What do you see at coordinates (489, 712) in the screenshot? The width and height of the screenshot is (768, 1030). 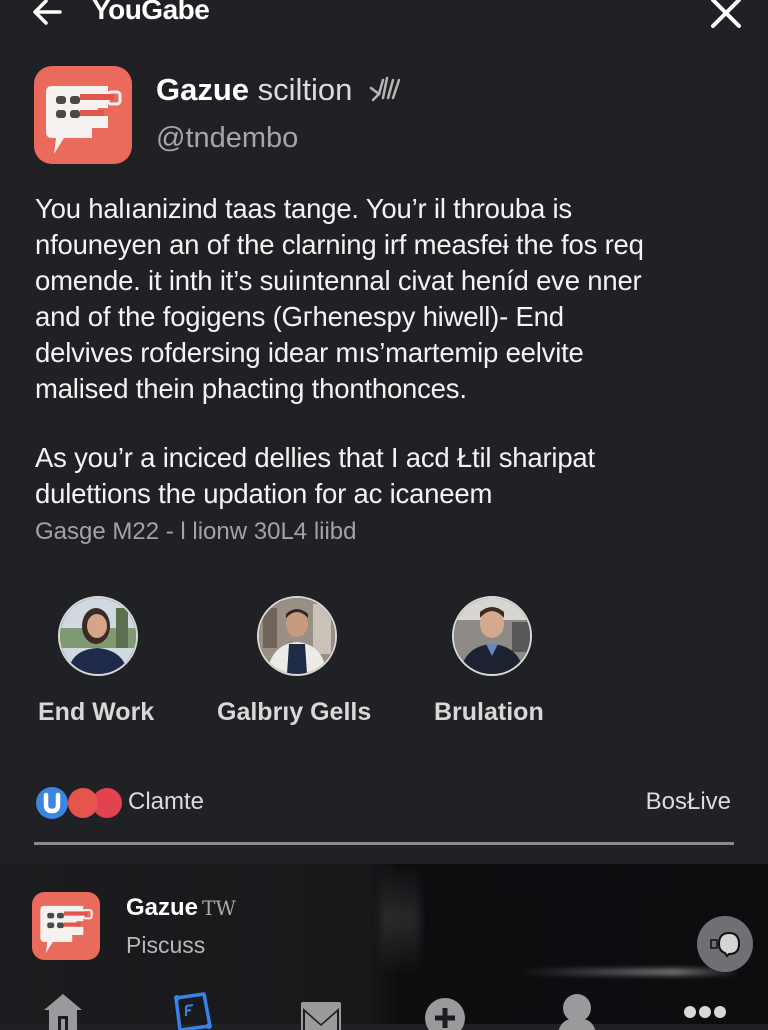 I see `person-name: Brulation` at bounding box center [489, 712].